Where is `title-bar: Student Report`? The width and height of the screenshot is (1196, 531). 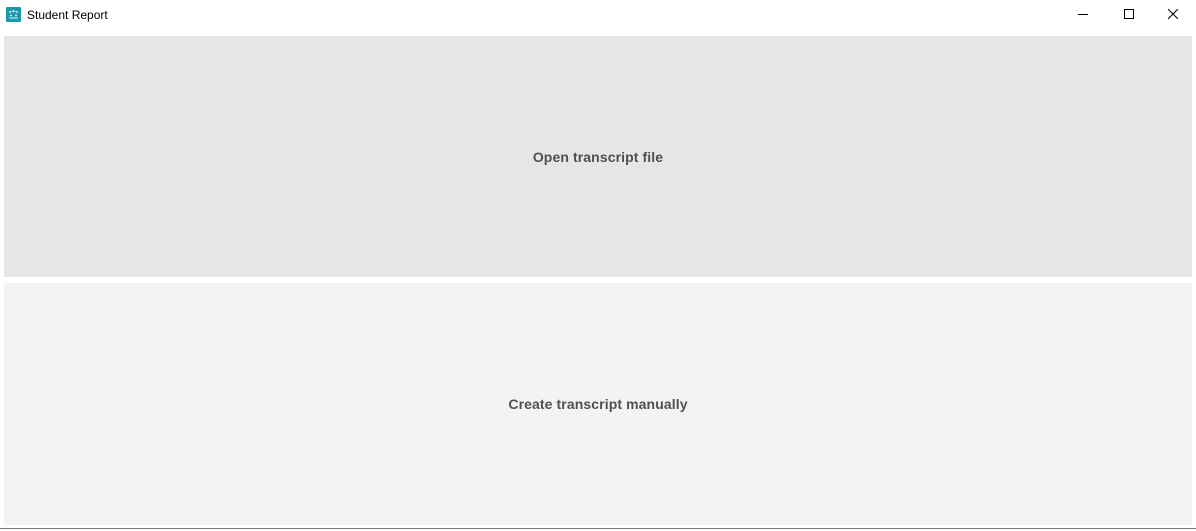 title-bar: Student Report is located at coordinates (598, 15).